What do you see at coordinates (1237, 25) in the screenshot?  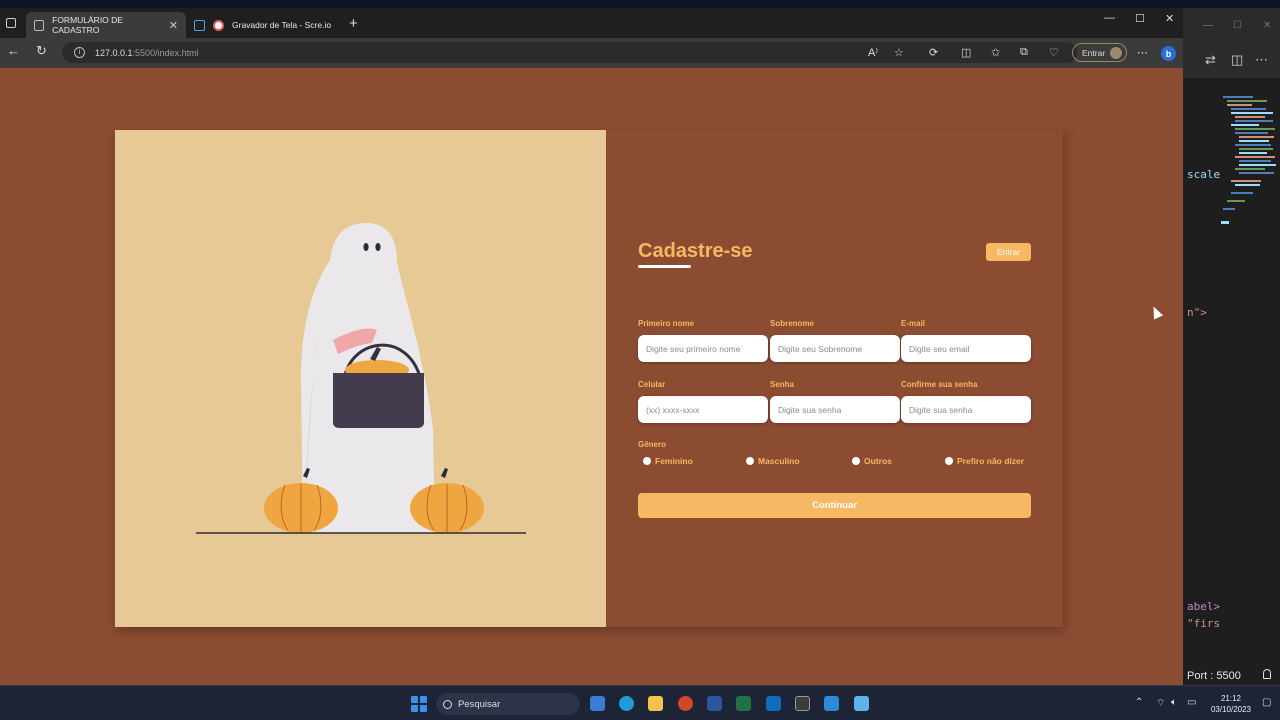 I see `vscode-maximize-icon: ☐` at bounding box center [1237, 25].